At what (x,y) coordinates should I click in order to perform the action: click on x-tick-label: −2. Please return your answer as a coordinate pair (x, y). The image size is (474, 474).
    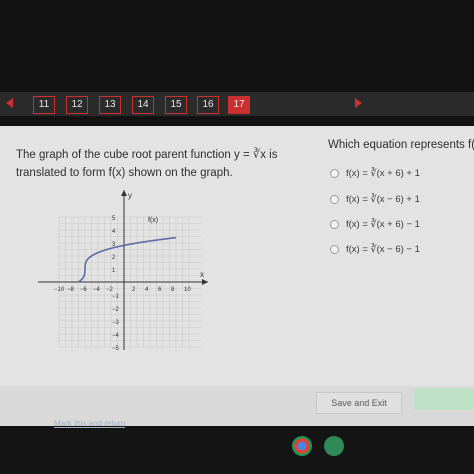
    Looking at the image, I should click on (110, 290).